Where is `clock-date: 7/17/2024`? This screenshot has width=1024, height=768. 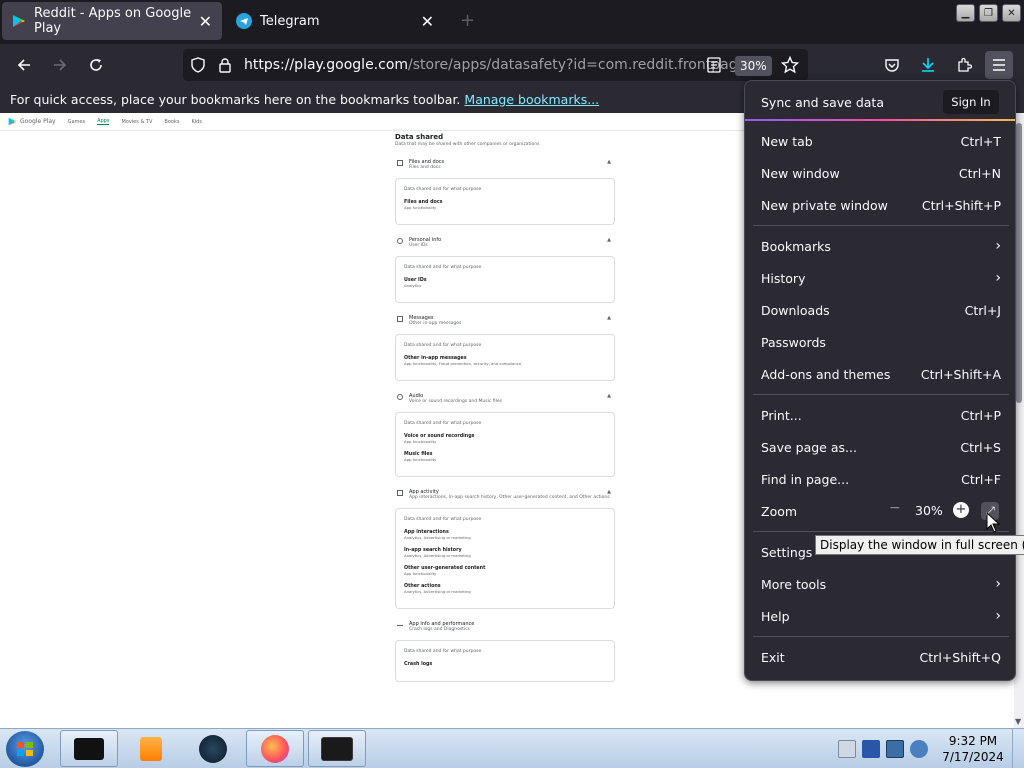 clock-date: 7/17/2024 is located at coordinates (973, 757).